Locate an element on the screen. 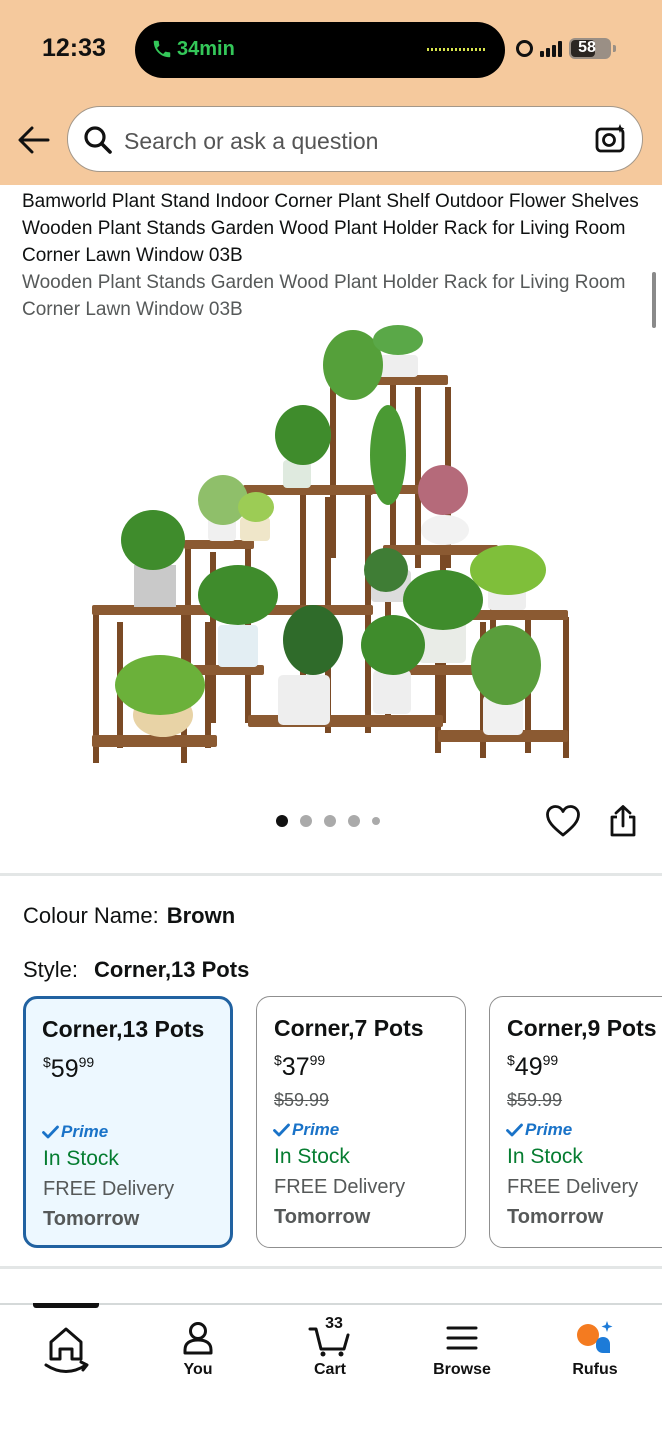  search-bar: Search or ask a question is located at coordinates (355, 139).